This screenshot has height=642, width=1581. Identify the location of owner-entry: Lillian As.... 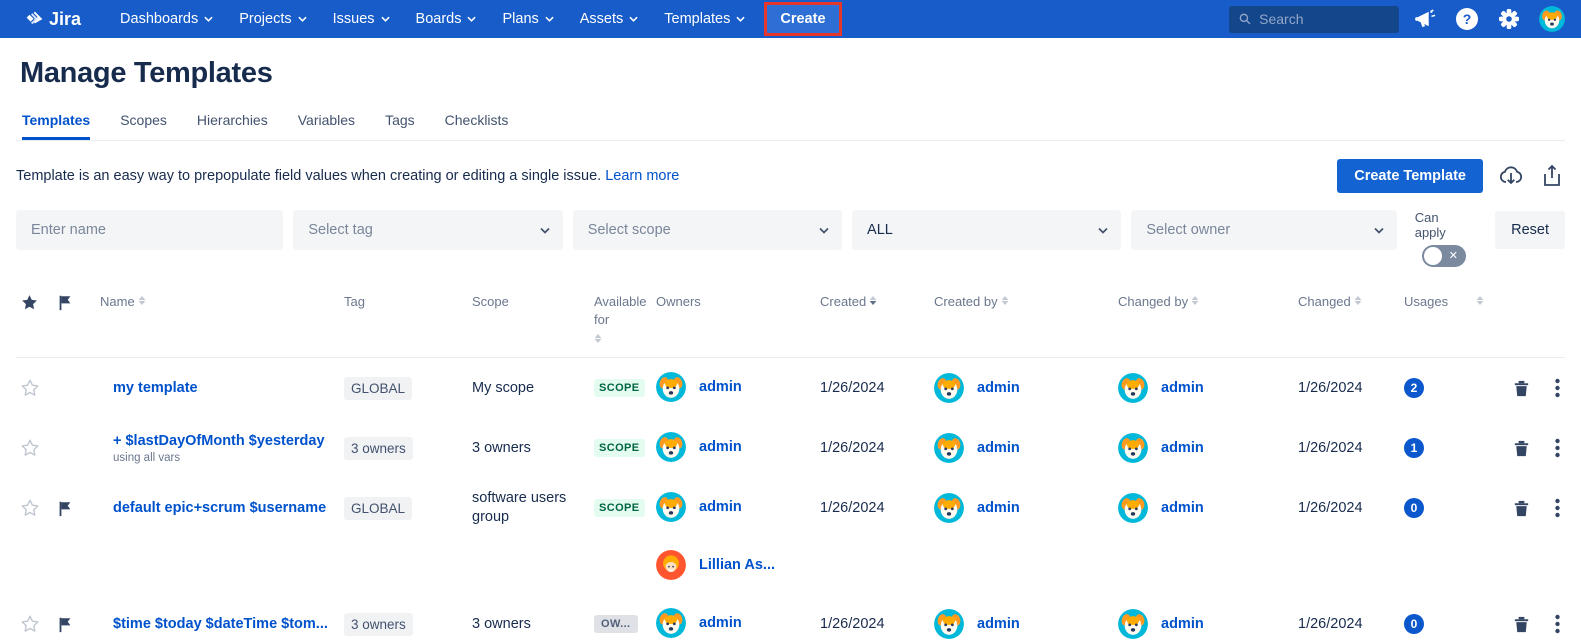
(738, 565).